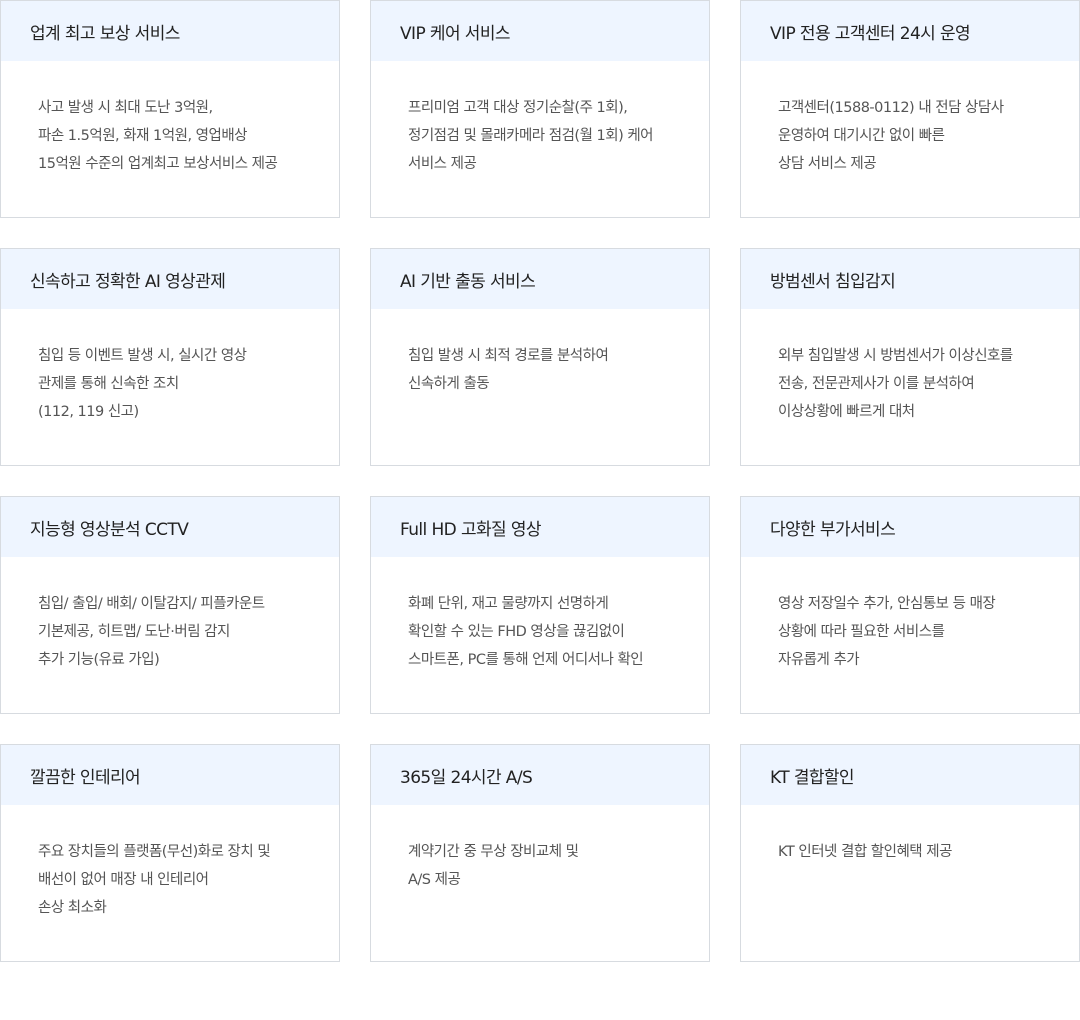 The image size is (1080, 1020). Describe the element at coordinates (123, 880) in the screenshot. I see `card-description-line: 배선이 없어 매장 내 인테리어` at that location.